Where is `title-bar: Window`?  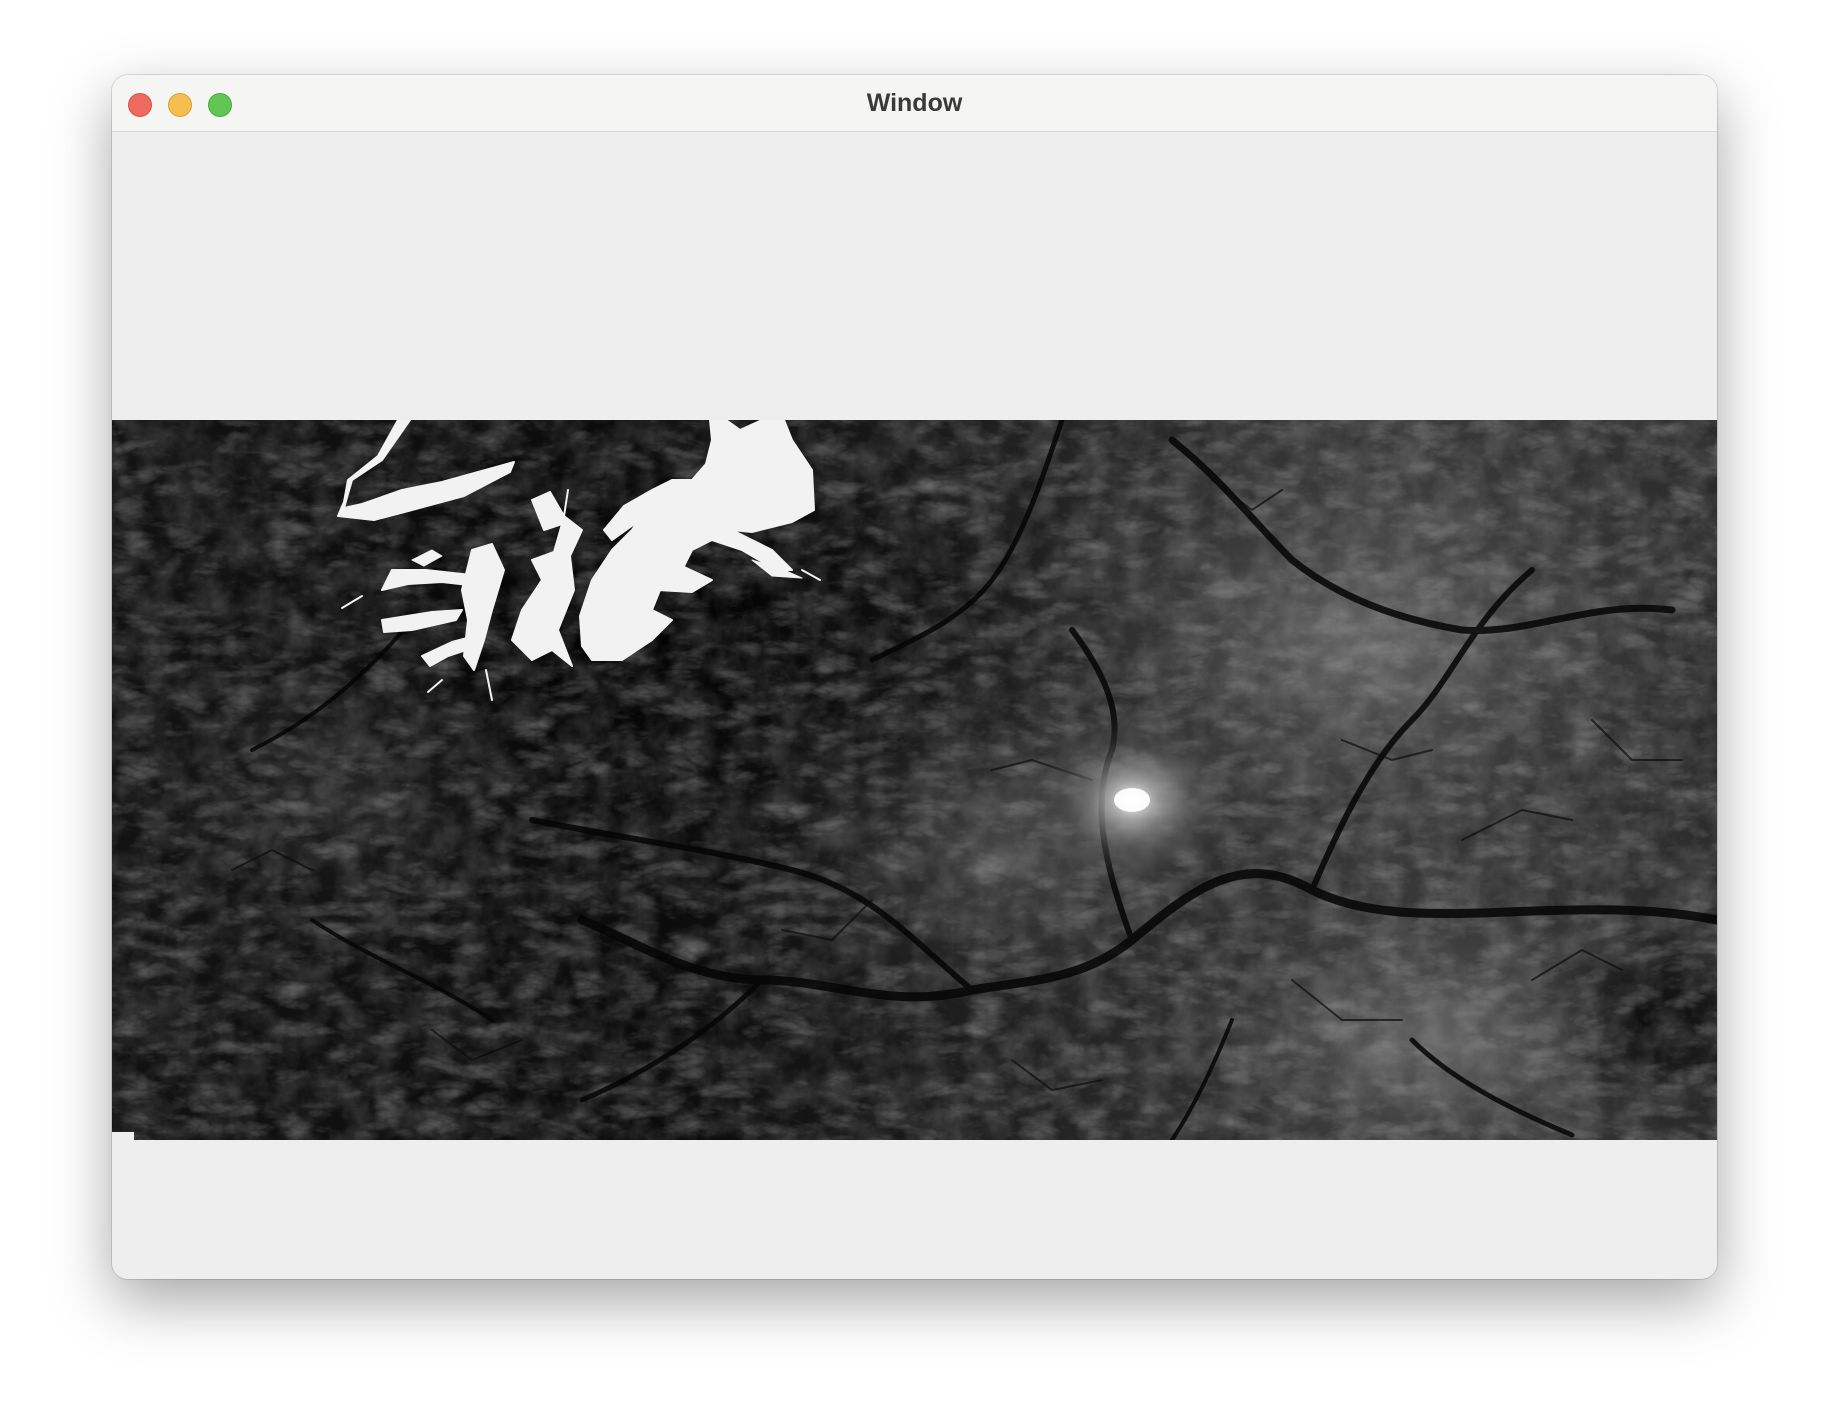 title-bar: Window is located at coordinates (914, 103).